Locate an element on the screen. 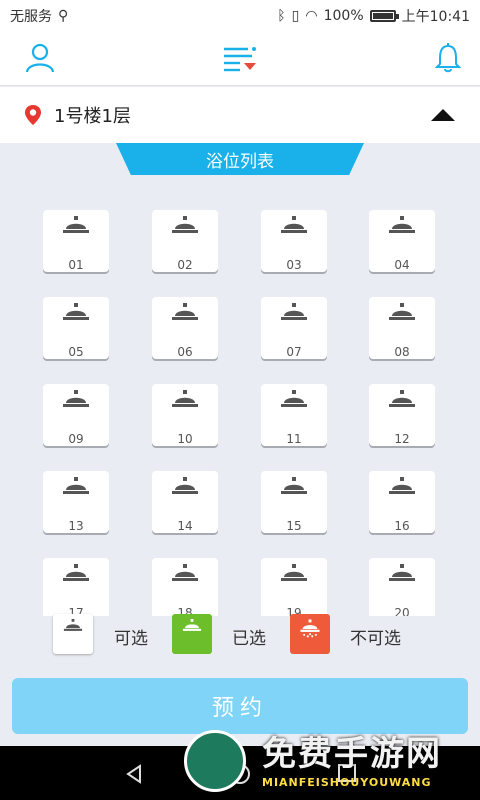 The image size is (480, 800). user-icon is located at coordinates (40, 58).